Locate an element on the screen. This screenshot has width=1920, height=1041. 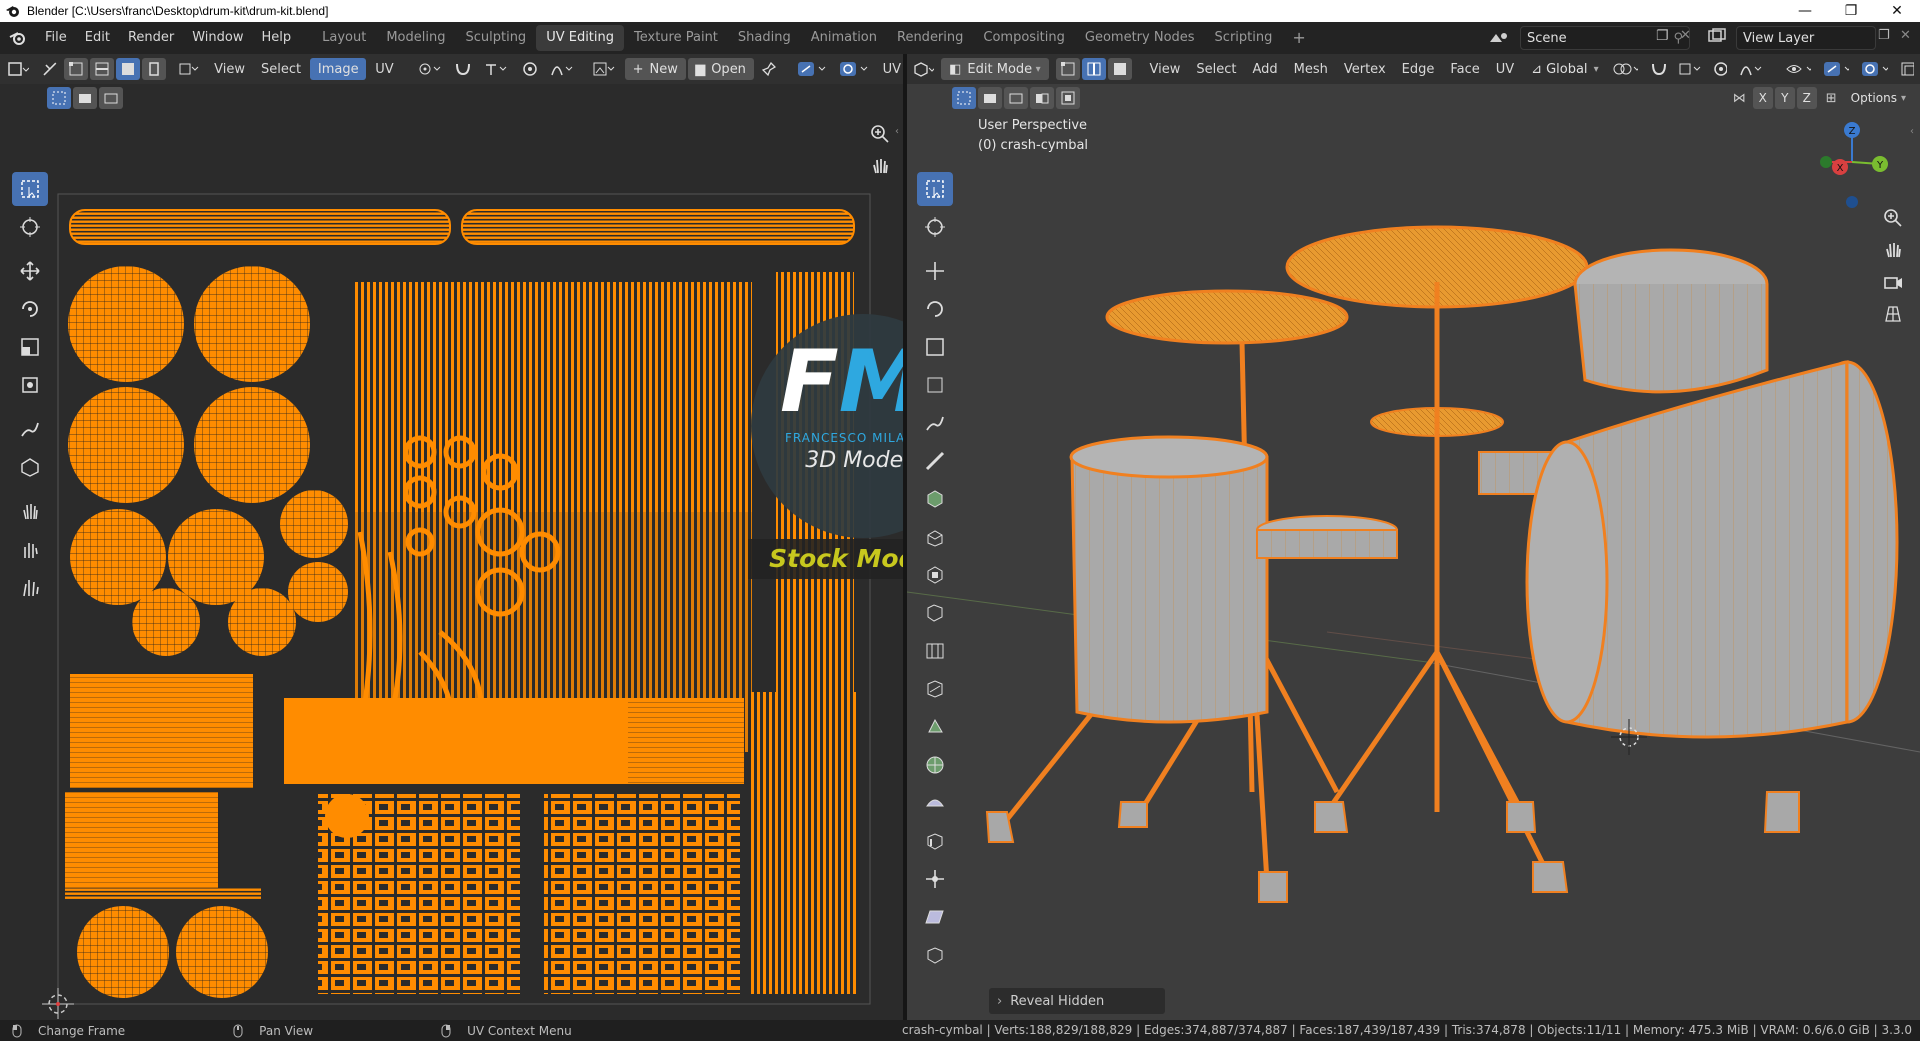
blender-menu-icon is located at coordinates (18, 38).